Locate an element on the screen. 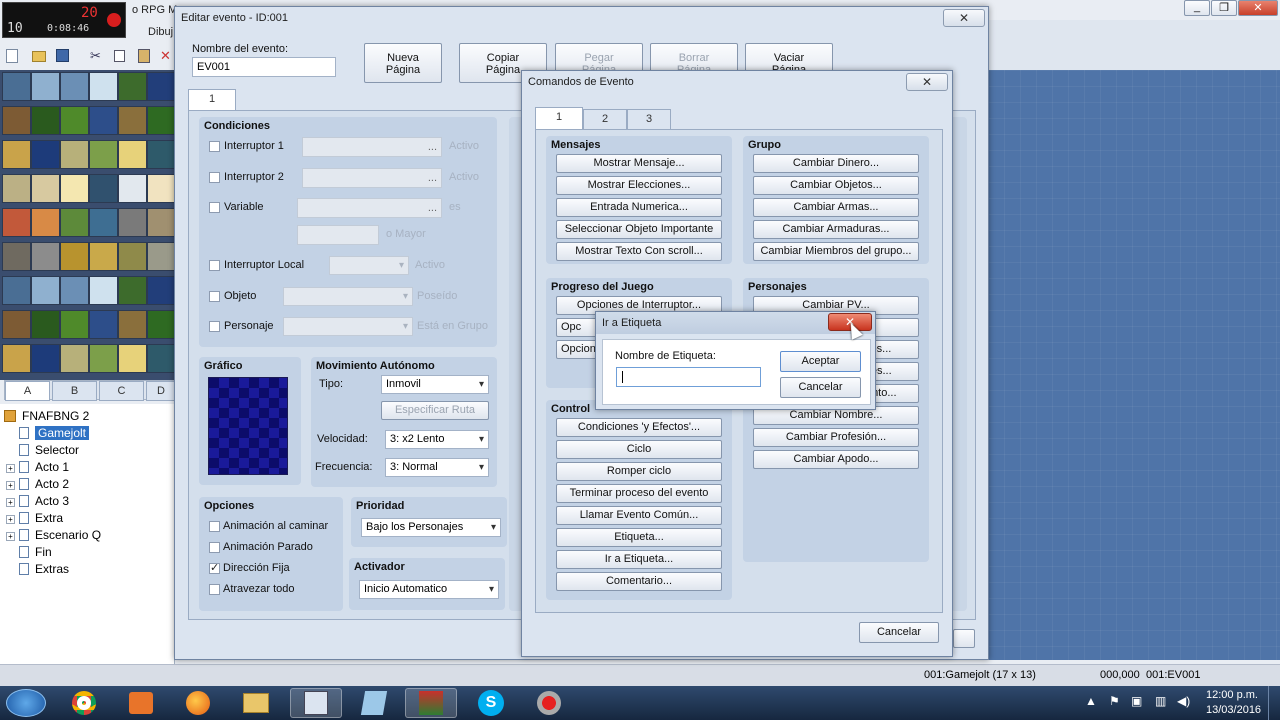 Image resolution: width=1280 pixels, height=720 pixels. recorder-icon is located at coordinates (549, 703).